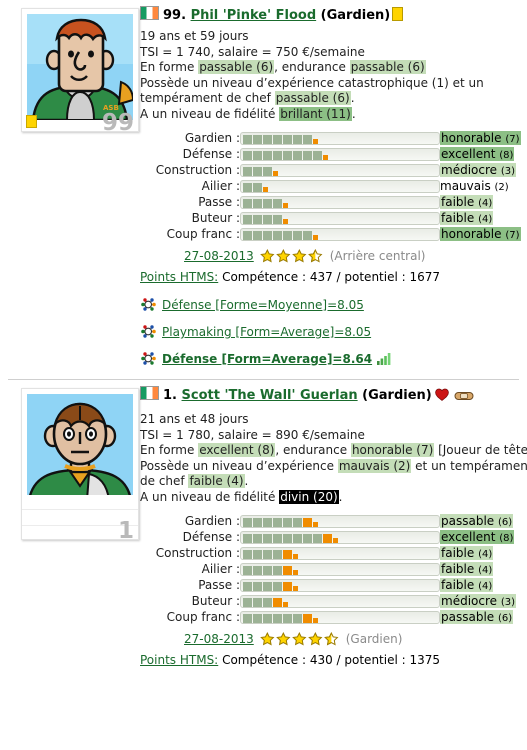 The width and height of the screenshot is (527, 750). I want to click on yellow-card-badge-icon, so click(398, 14).